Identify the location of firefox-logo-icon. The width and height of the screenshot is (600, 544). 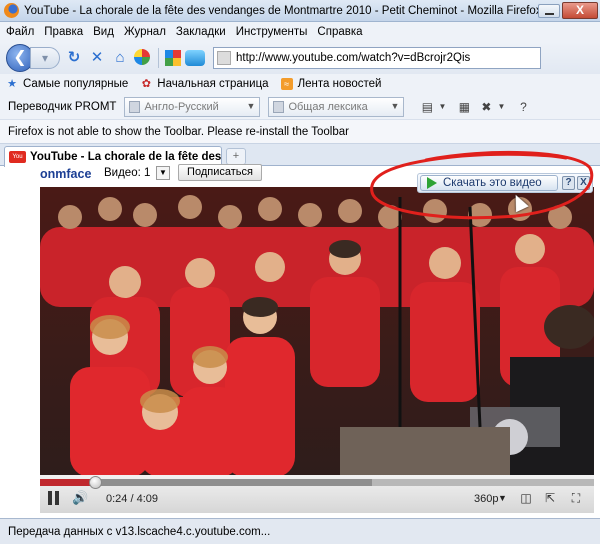
(11, 10).